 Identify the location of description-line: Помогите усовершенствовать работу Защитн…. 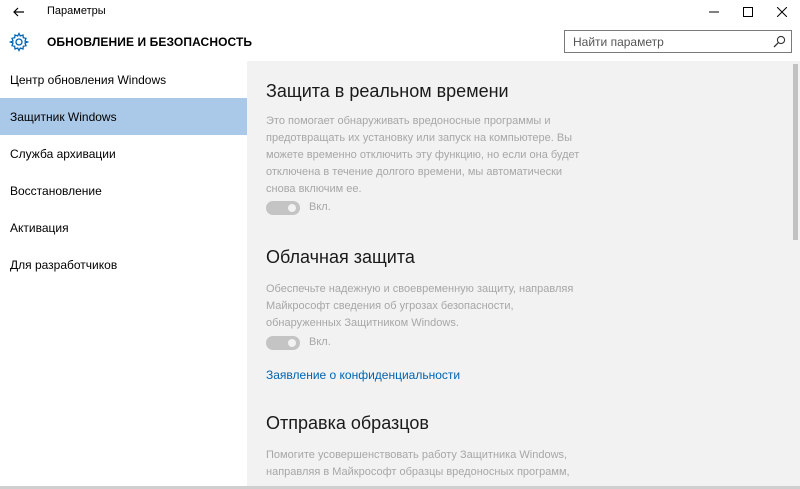
(417, 455).